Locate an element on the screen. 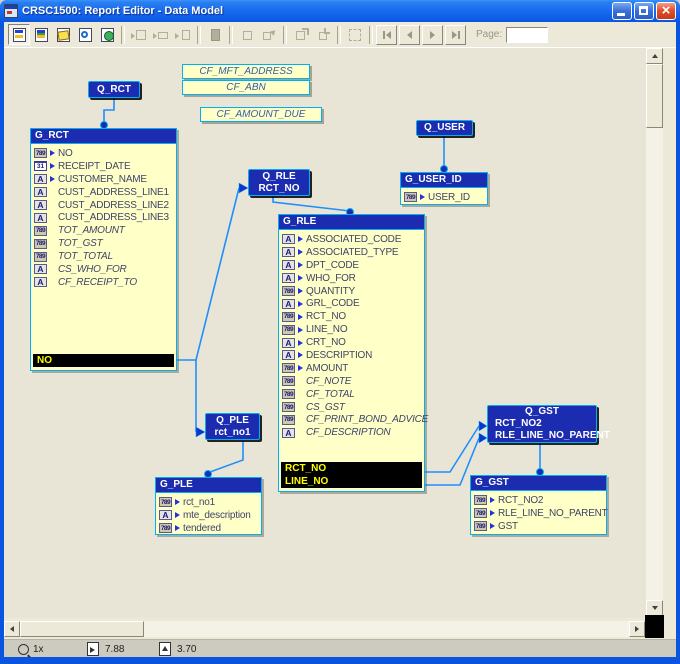  column-no: 789 NO is located at coordinates (103, 153).